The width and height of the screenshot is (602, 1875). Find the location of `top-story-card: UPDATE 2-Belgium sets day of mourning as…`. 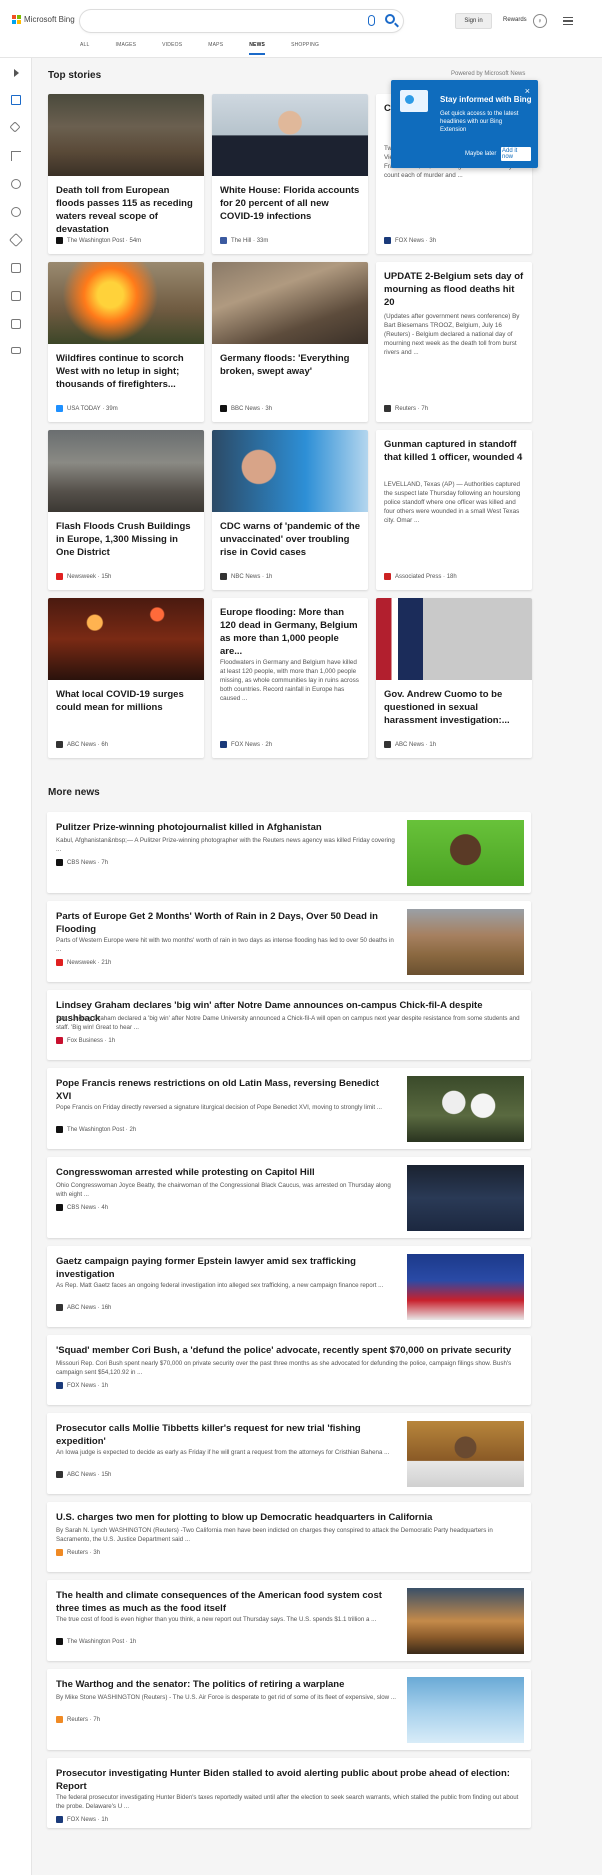

top-story-card: UPDATE 2-Belgium sets day of mourning as… is located at coordinates (454, 342).